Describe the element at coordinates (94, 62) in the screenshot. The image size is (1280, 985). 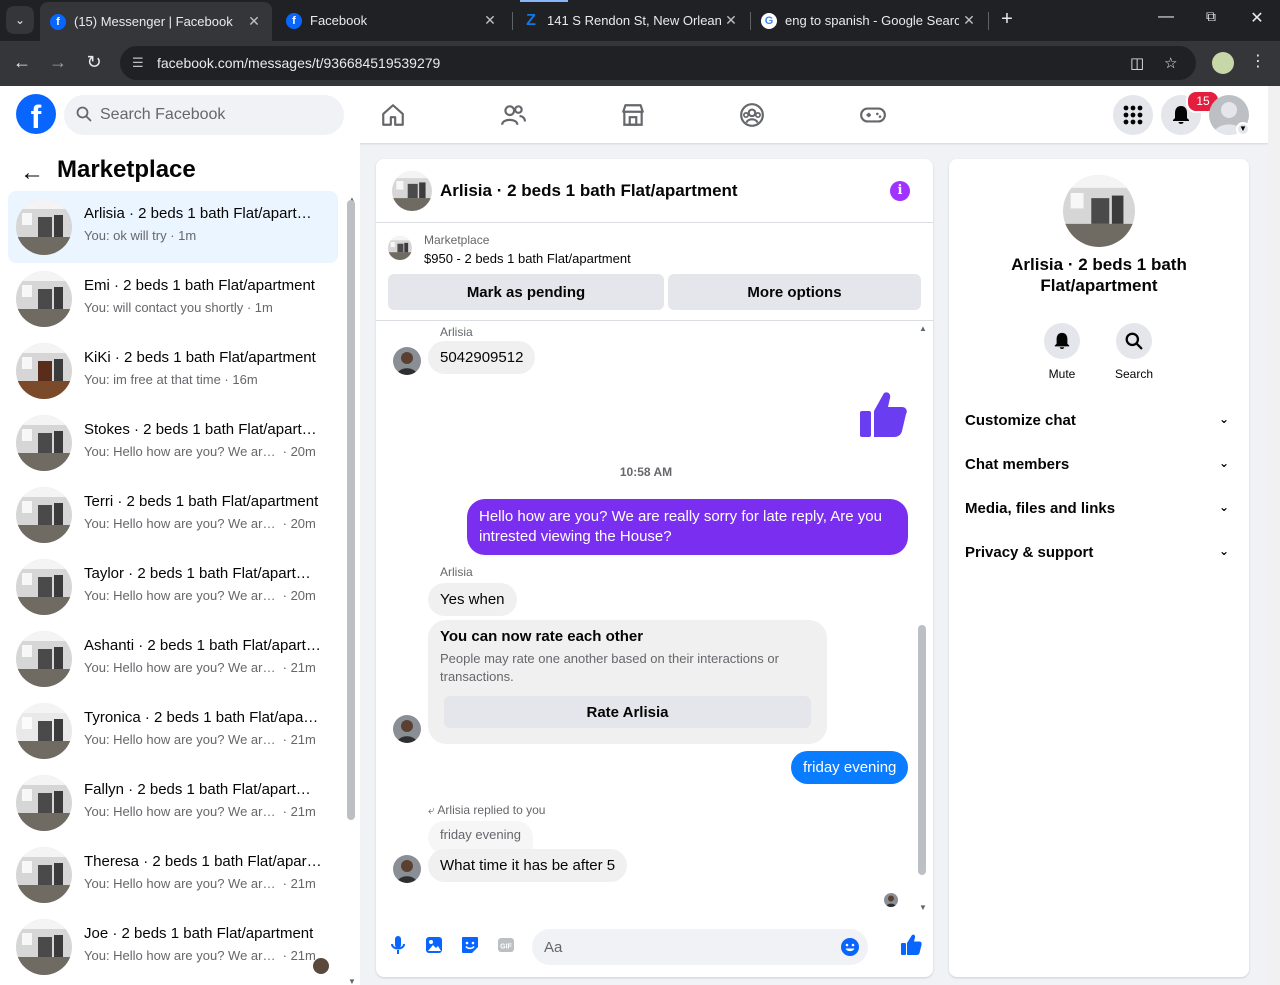
I see `reload-icon: ↻` at that location.